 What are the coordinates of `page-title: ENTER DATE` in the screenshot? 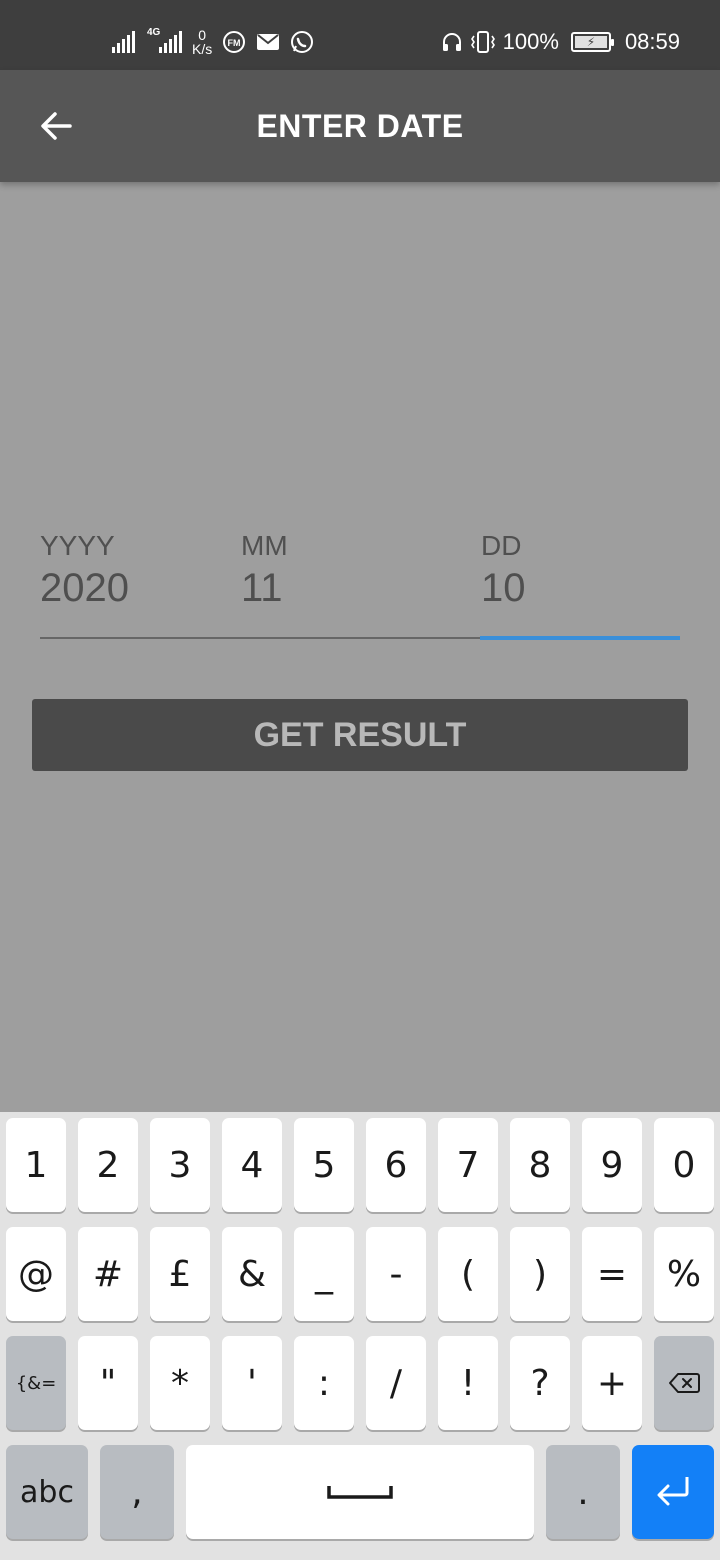 It's located at (360, 126).